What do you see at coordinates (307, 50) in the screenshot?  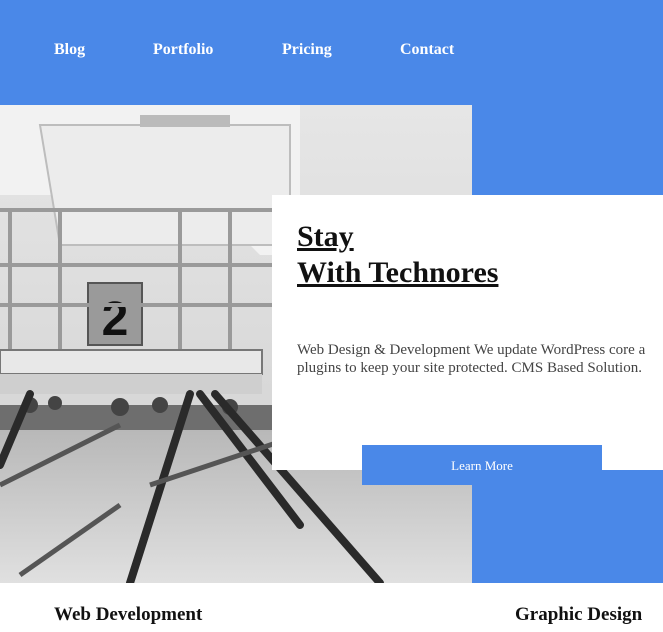 I see `nav-link-pricing: Pricing` at bounding box center [307, 50].